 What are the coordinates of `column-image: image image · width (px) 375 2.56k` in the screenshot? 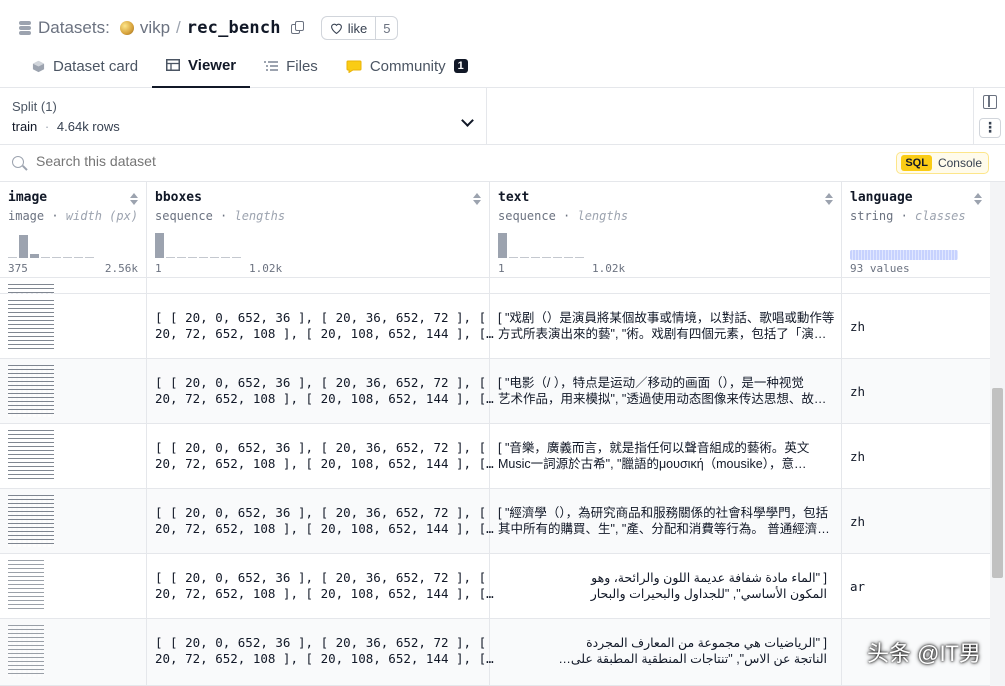 It's located at (73, 434).